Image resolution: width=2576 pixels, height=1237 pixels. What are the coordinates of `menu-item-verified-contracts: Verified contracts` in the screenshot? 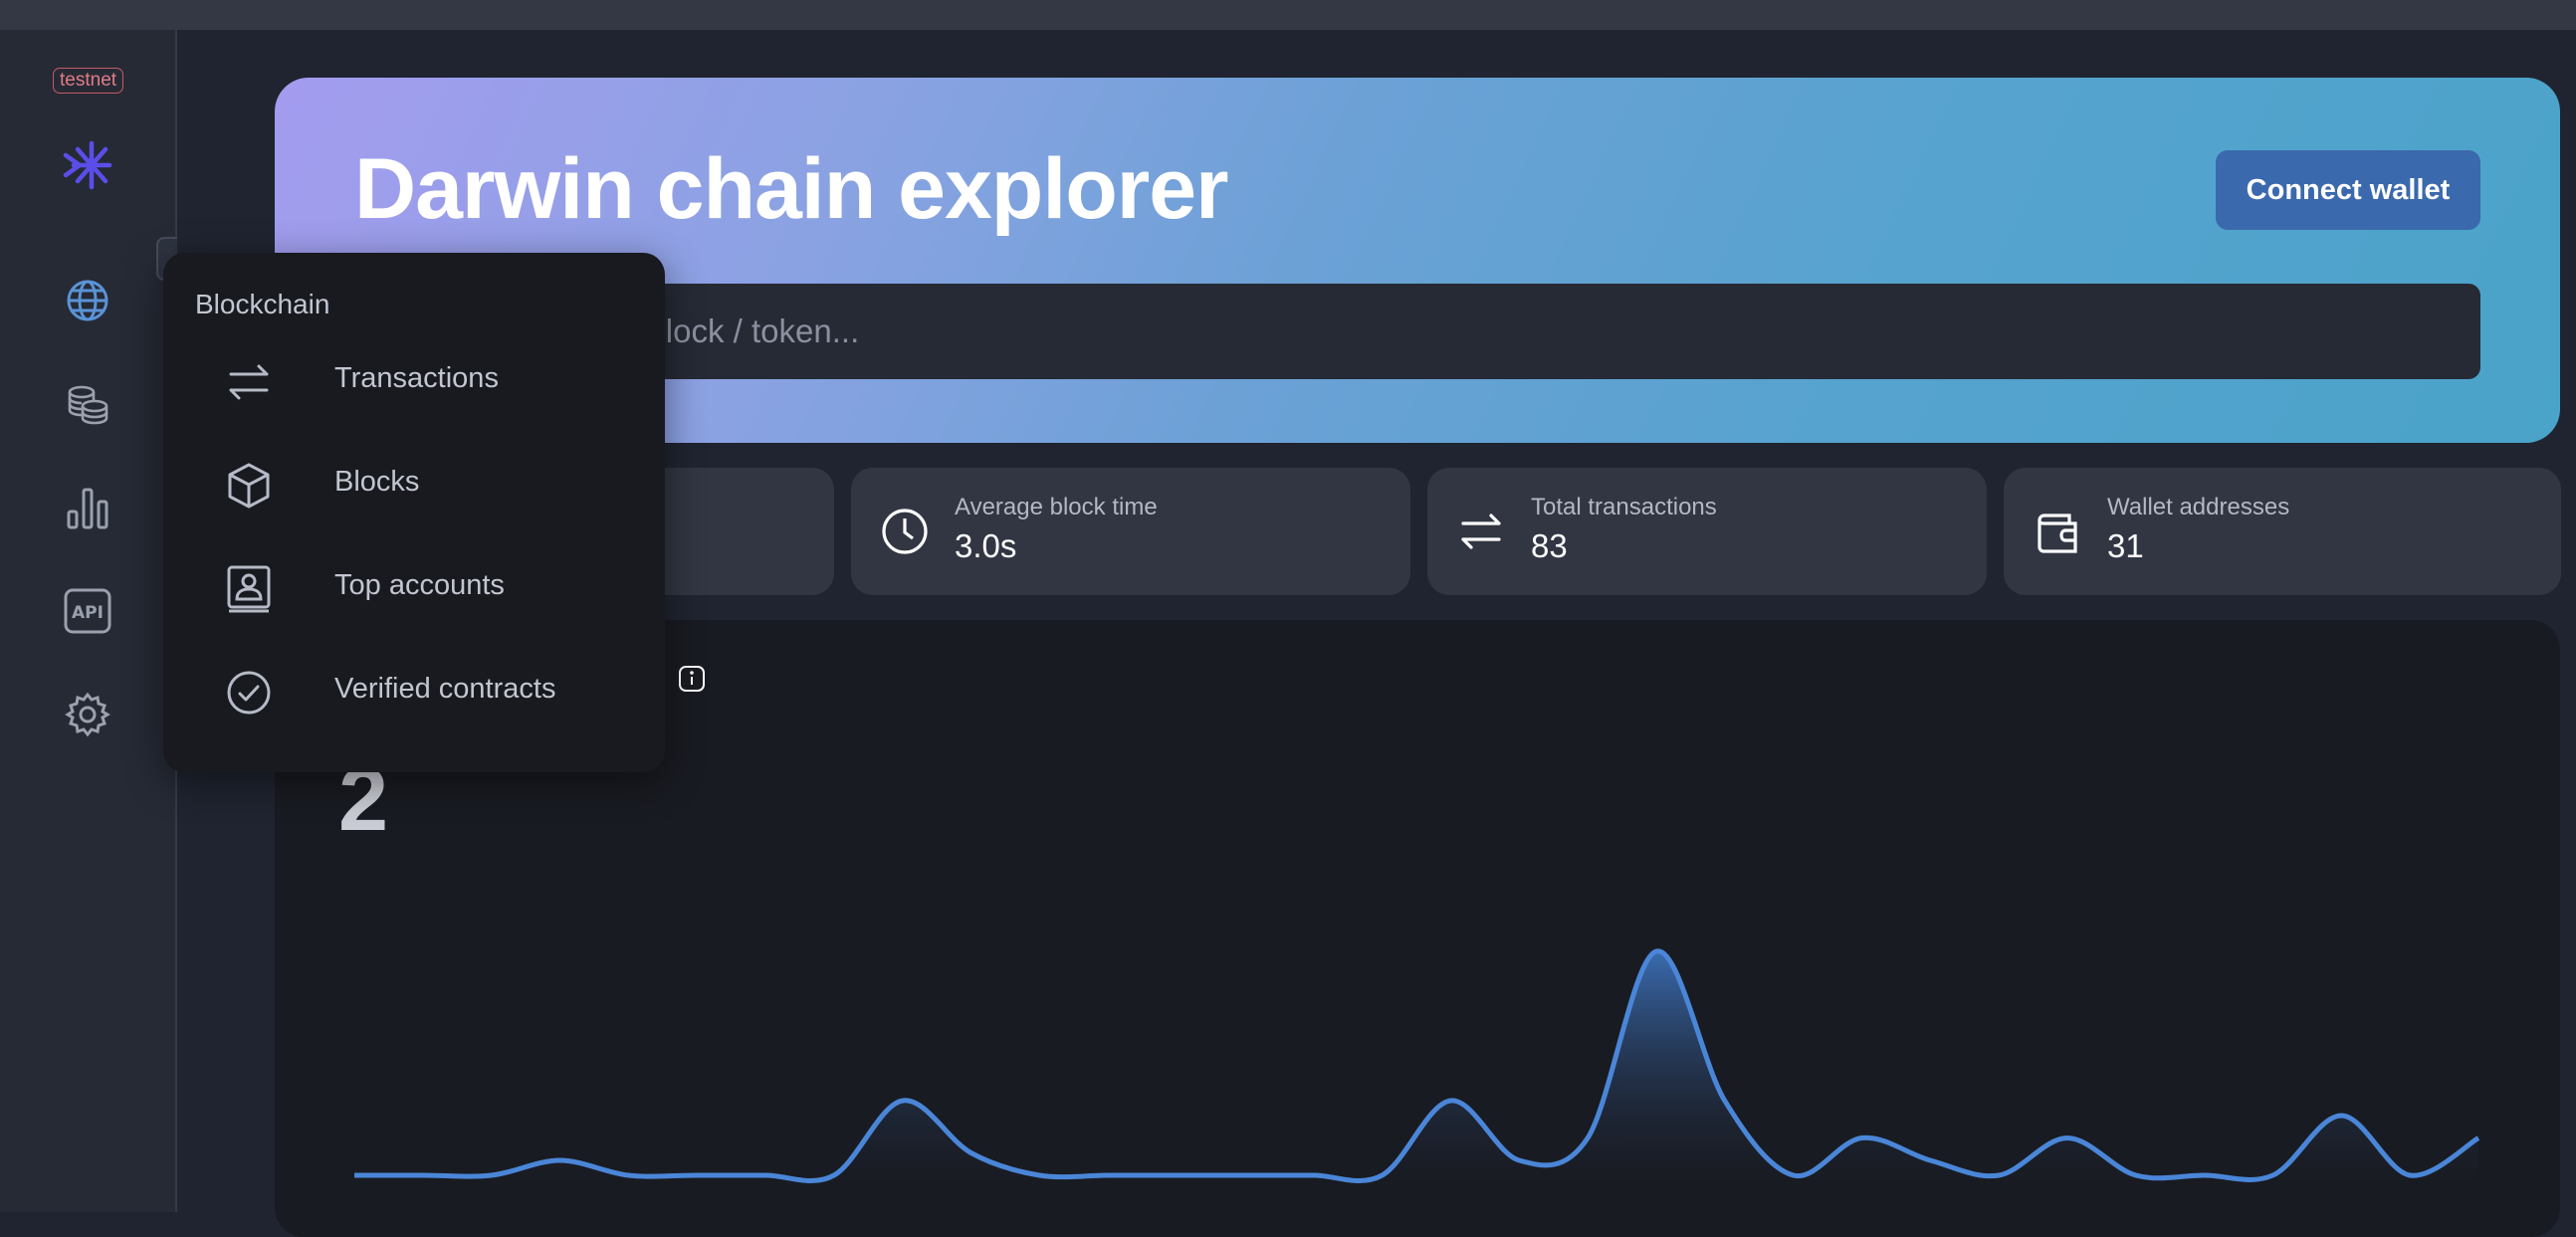 It's located at (434, 690).